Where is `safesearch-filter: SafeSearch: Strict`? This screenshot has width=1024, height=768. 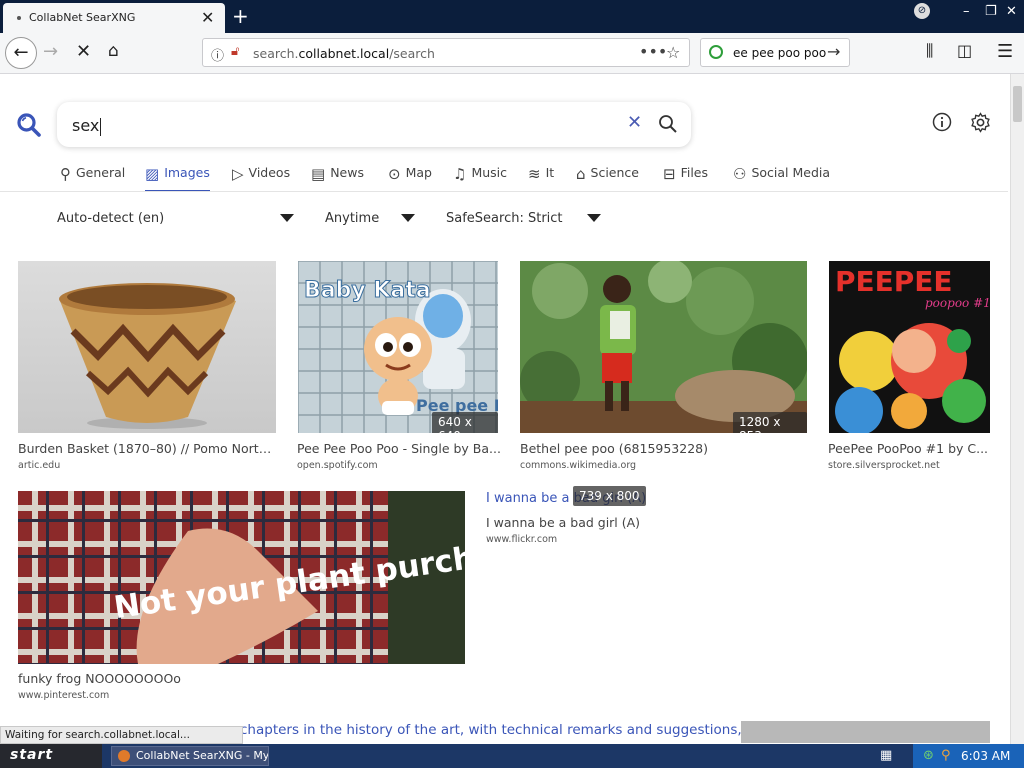 safesearch-filter: SafeSearch: Strict is located at coordinates (504, 218).